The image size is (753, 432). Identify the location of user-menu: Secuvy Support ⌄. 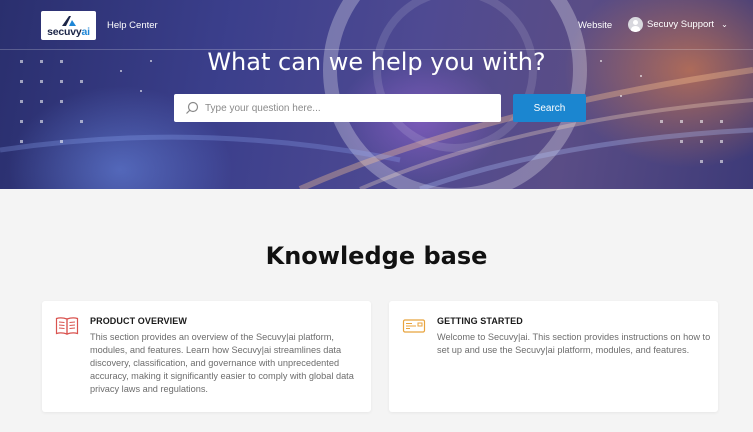
(678, 24).